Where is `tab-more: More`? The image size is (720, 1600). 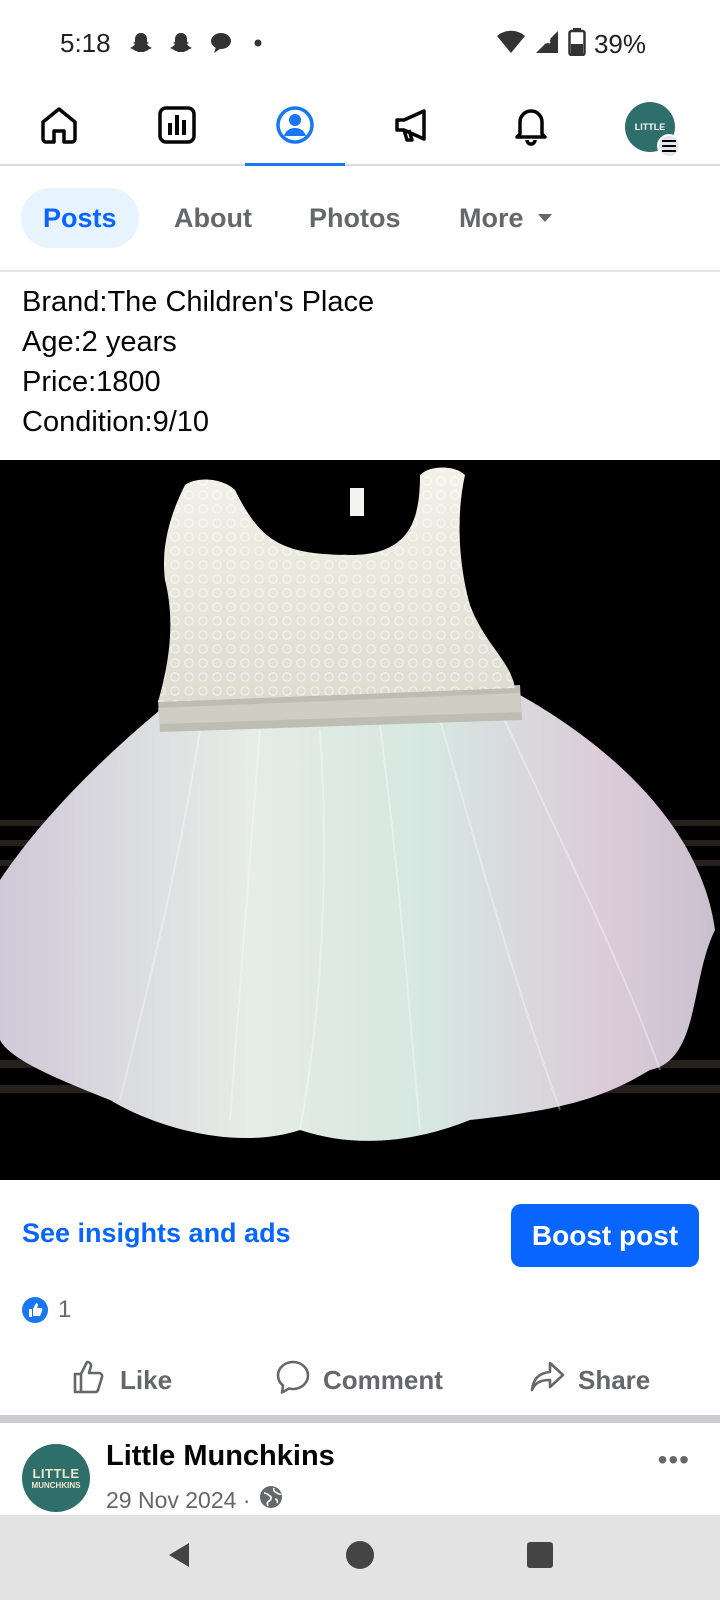
tab-more: More is located at coordinates (505, 218).